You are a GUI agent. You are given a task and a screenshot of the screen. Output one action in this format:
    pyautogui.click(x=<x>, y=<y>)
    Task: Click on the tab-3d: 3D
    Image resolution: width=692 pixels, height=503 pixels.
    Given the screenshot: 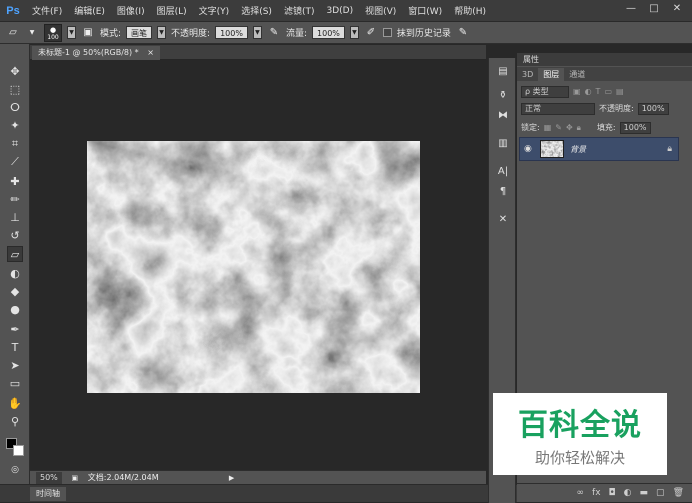 What is the action you would take?
    pyautogui.click(x=527, y=74)
    